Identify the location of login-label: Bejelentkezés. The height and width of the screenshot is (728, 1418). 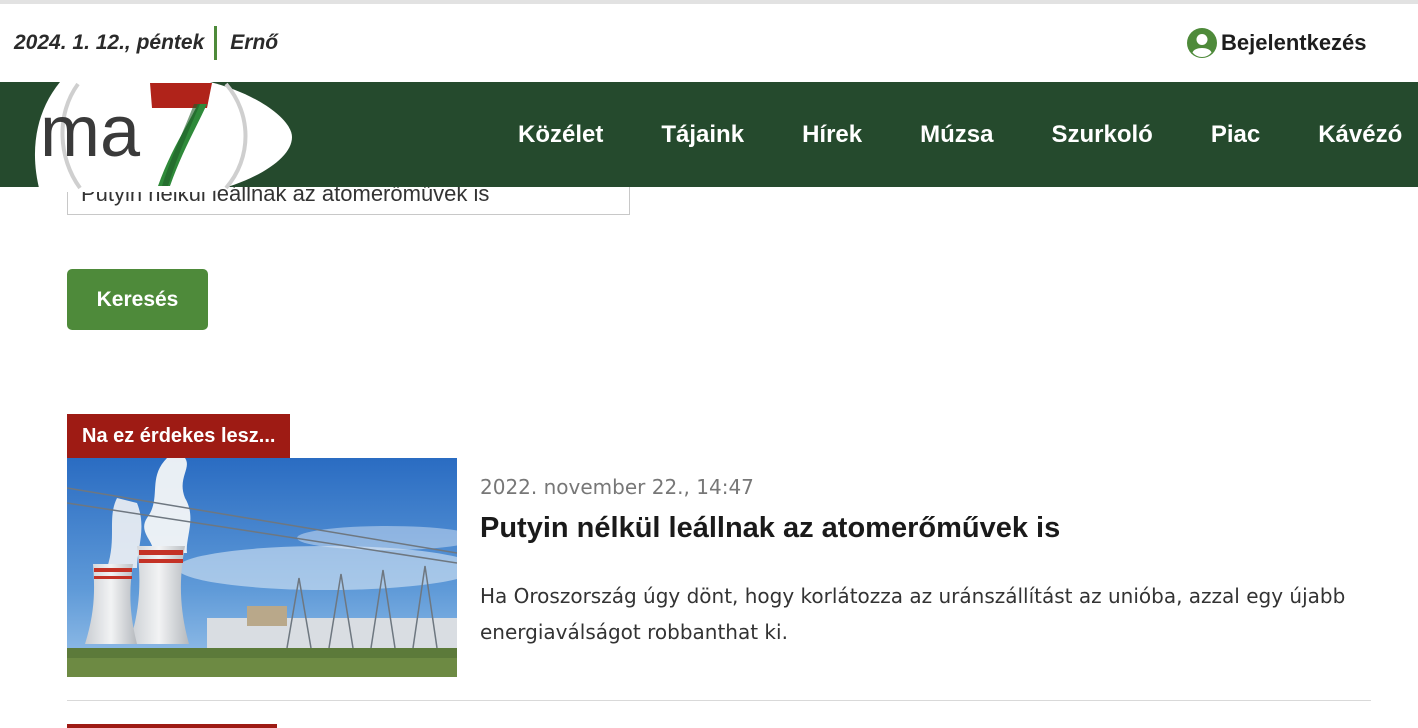
(1294, 42).